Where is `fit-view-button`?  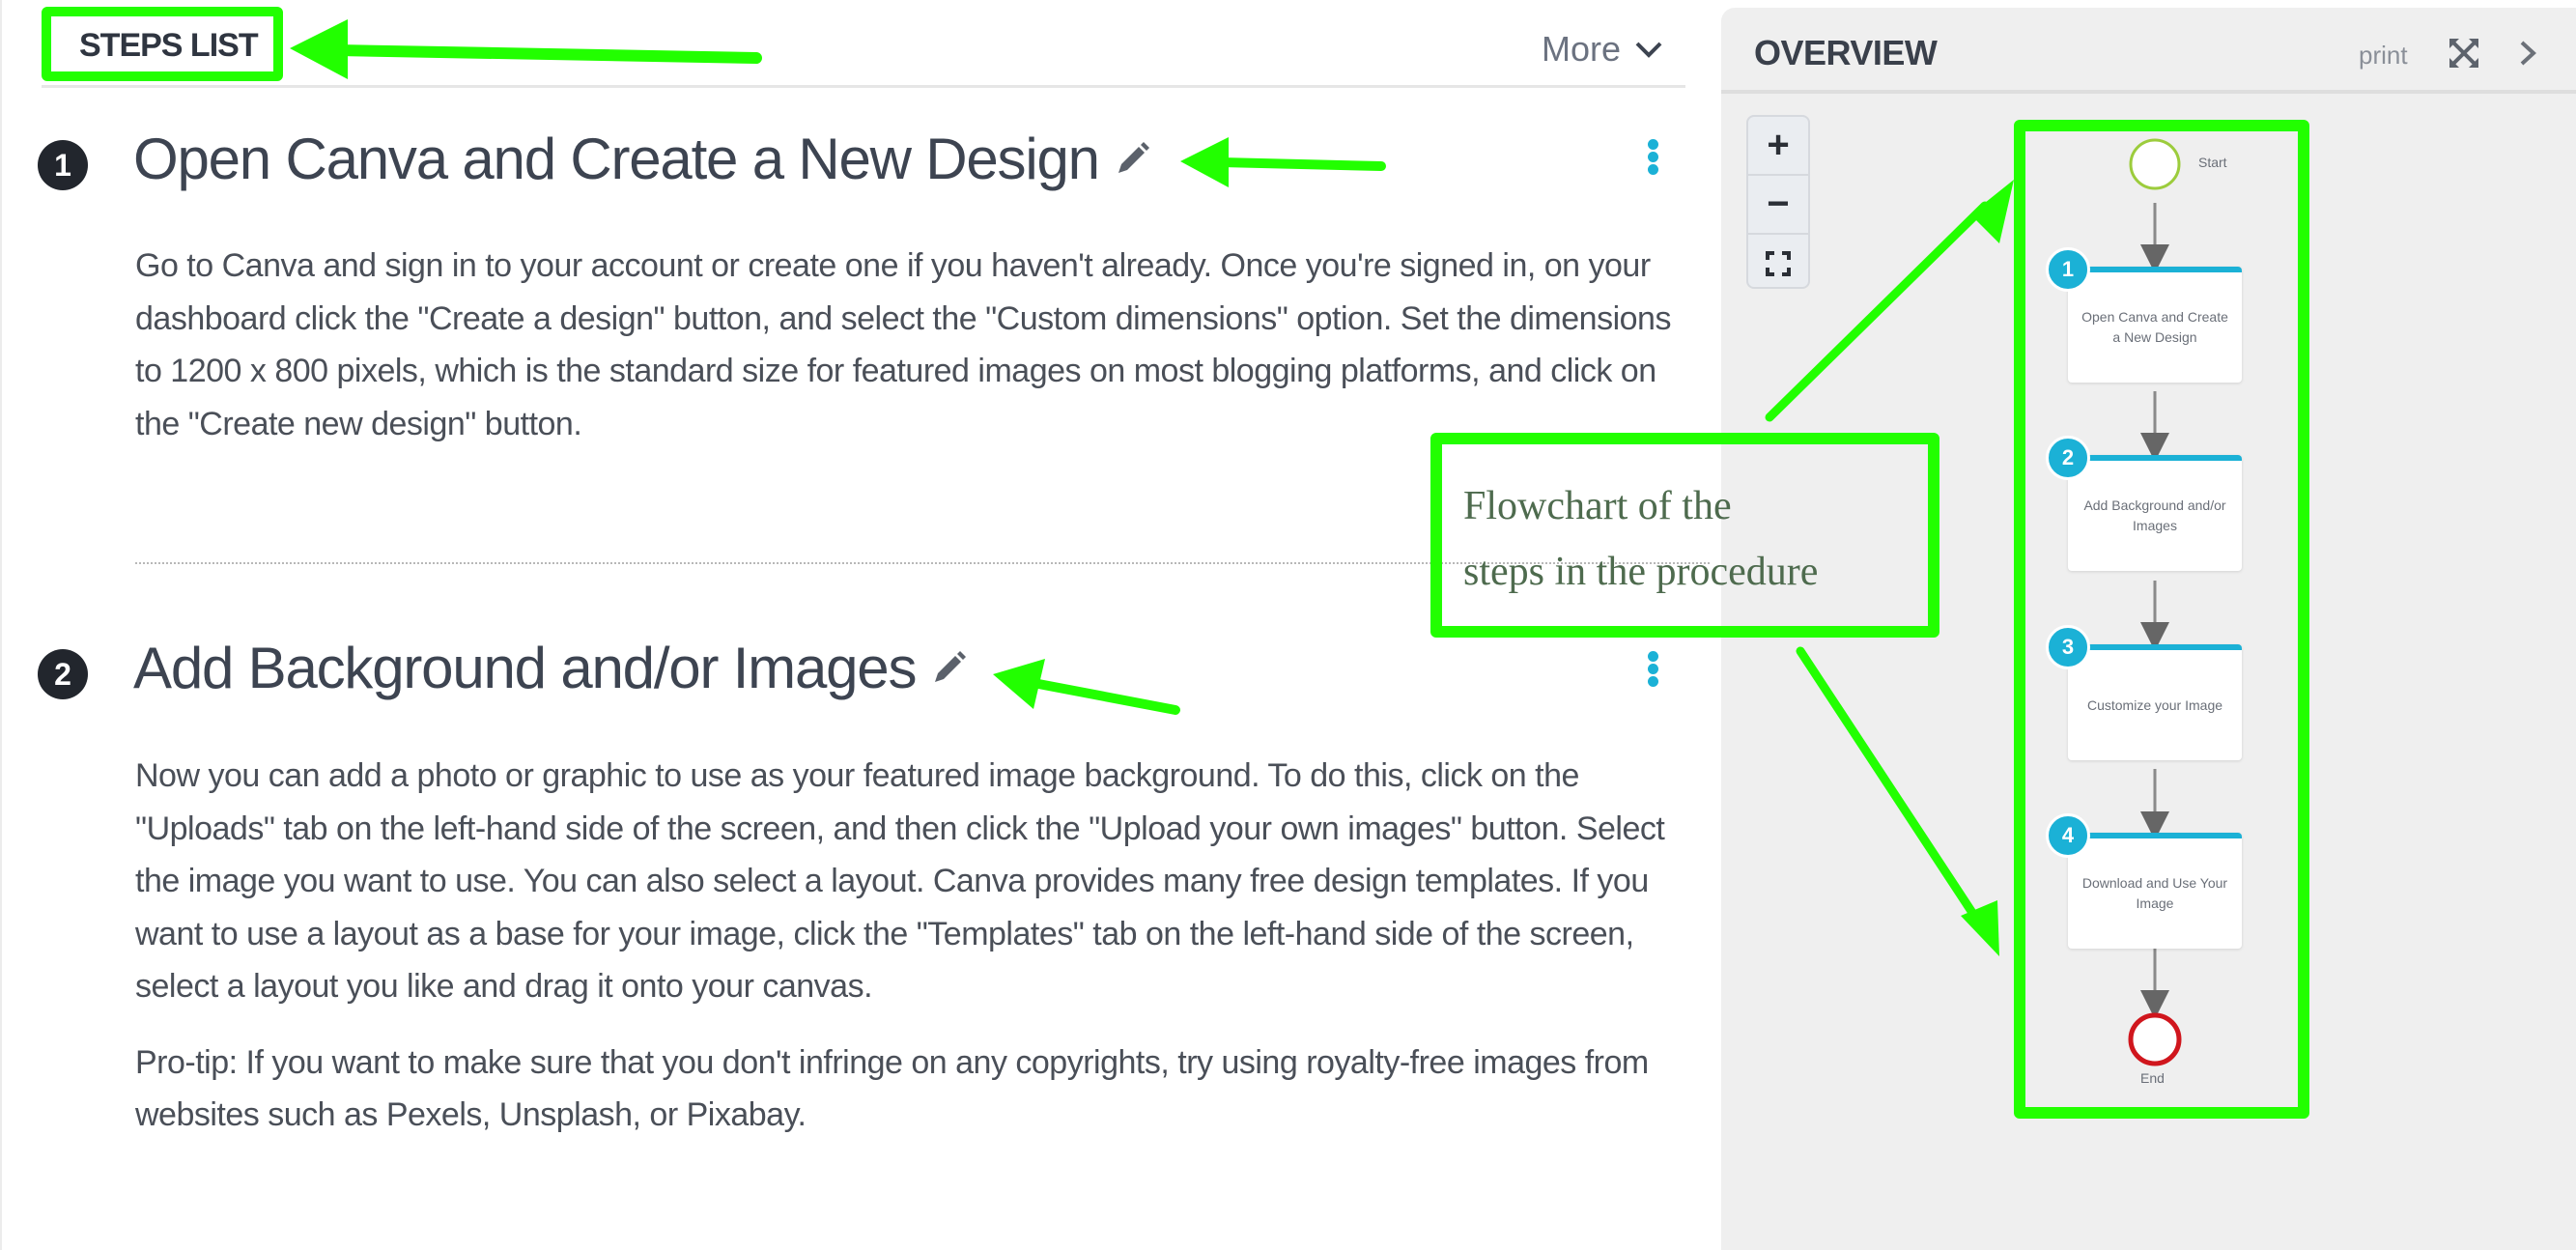 fit-view-button is located at coordinates (1778, 261).